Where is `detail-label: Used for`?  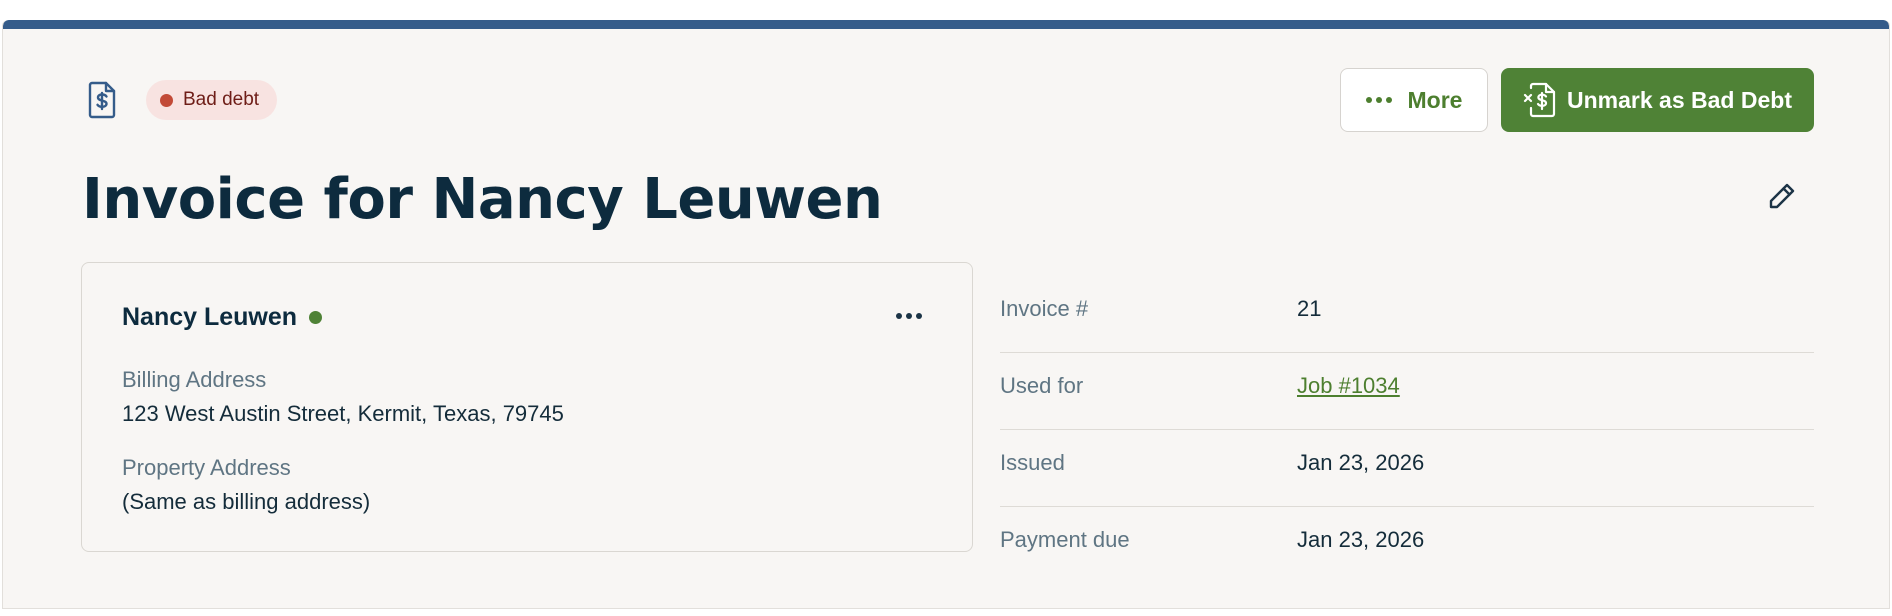 detail-label: Used for is located at coordinates (1042, 385).